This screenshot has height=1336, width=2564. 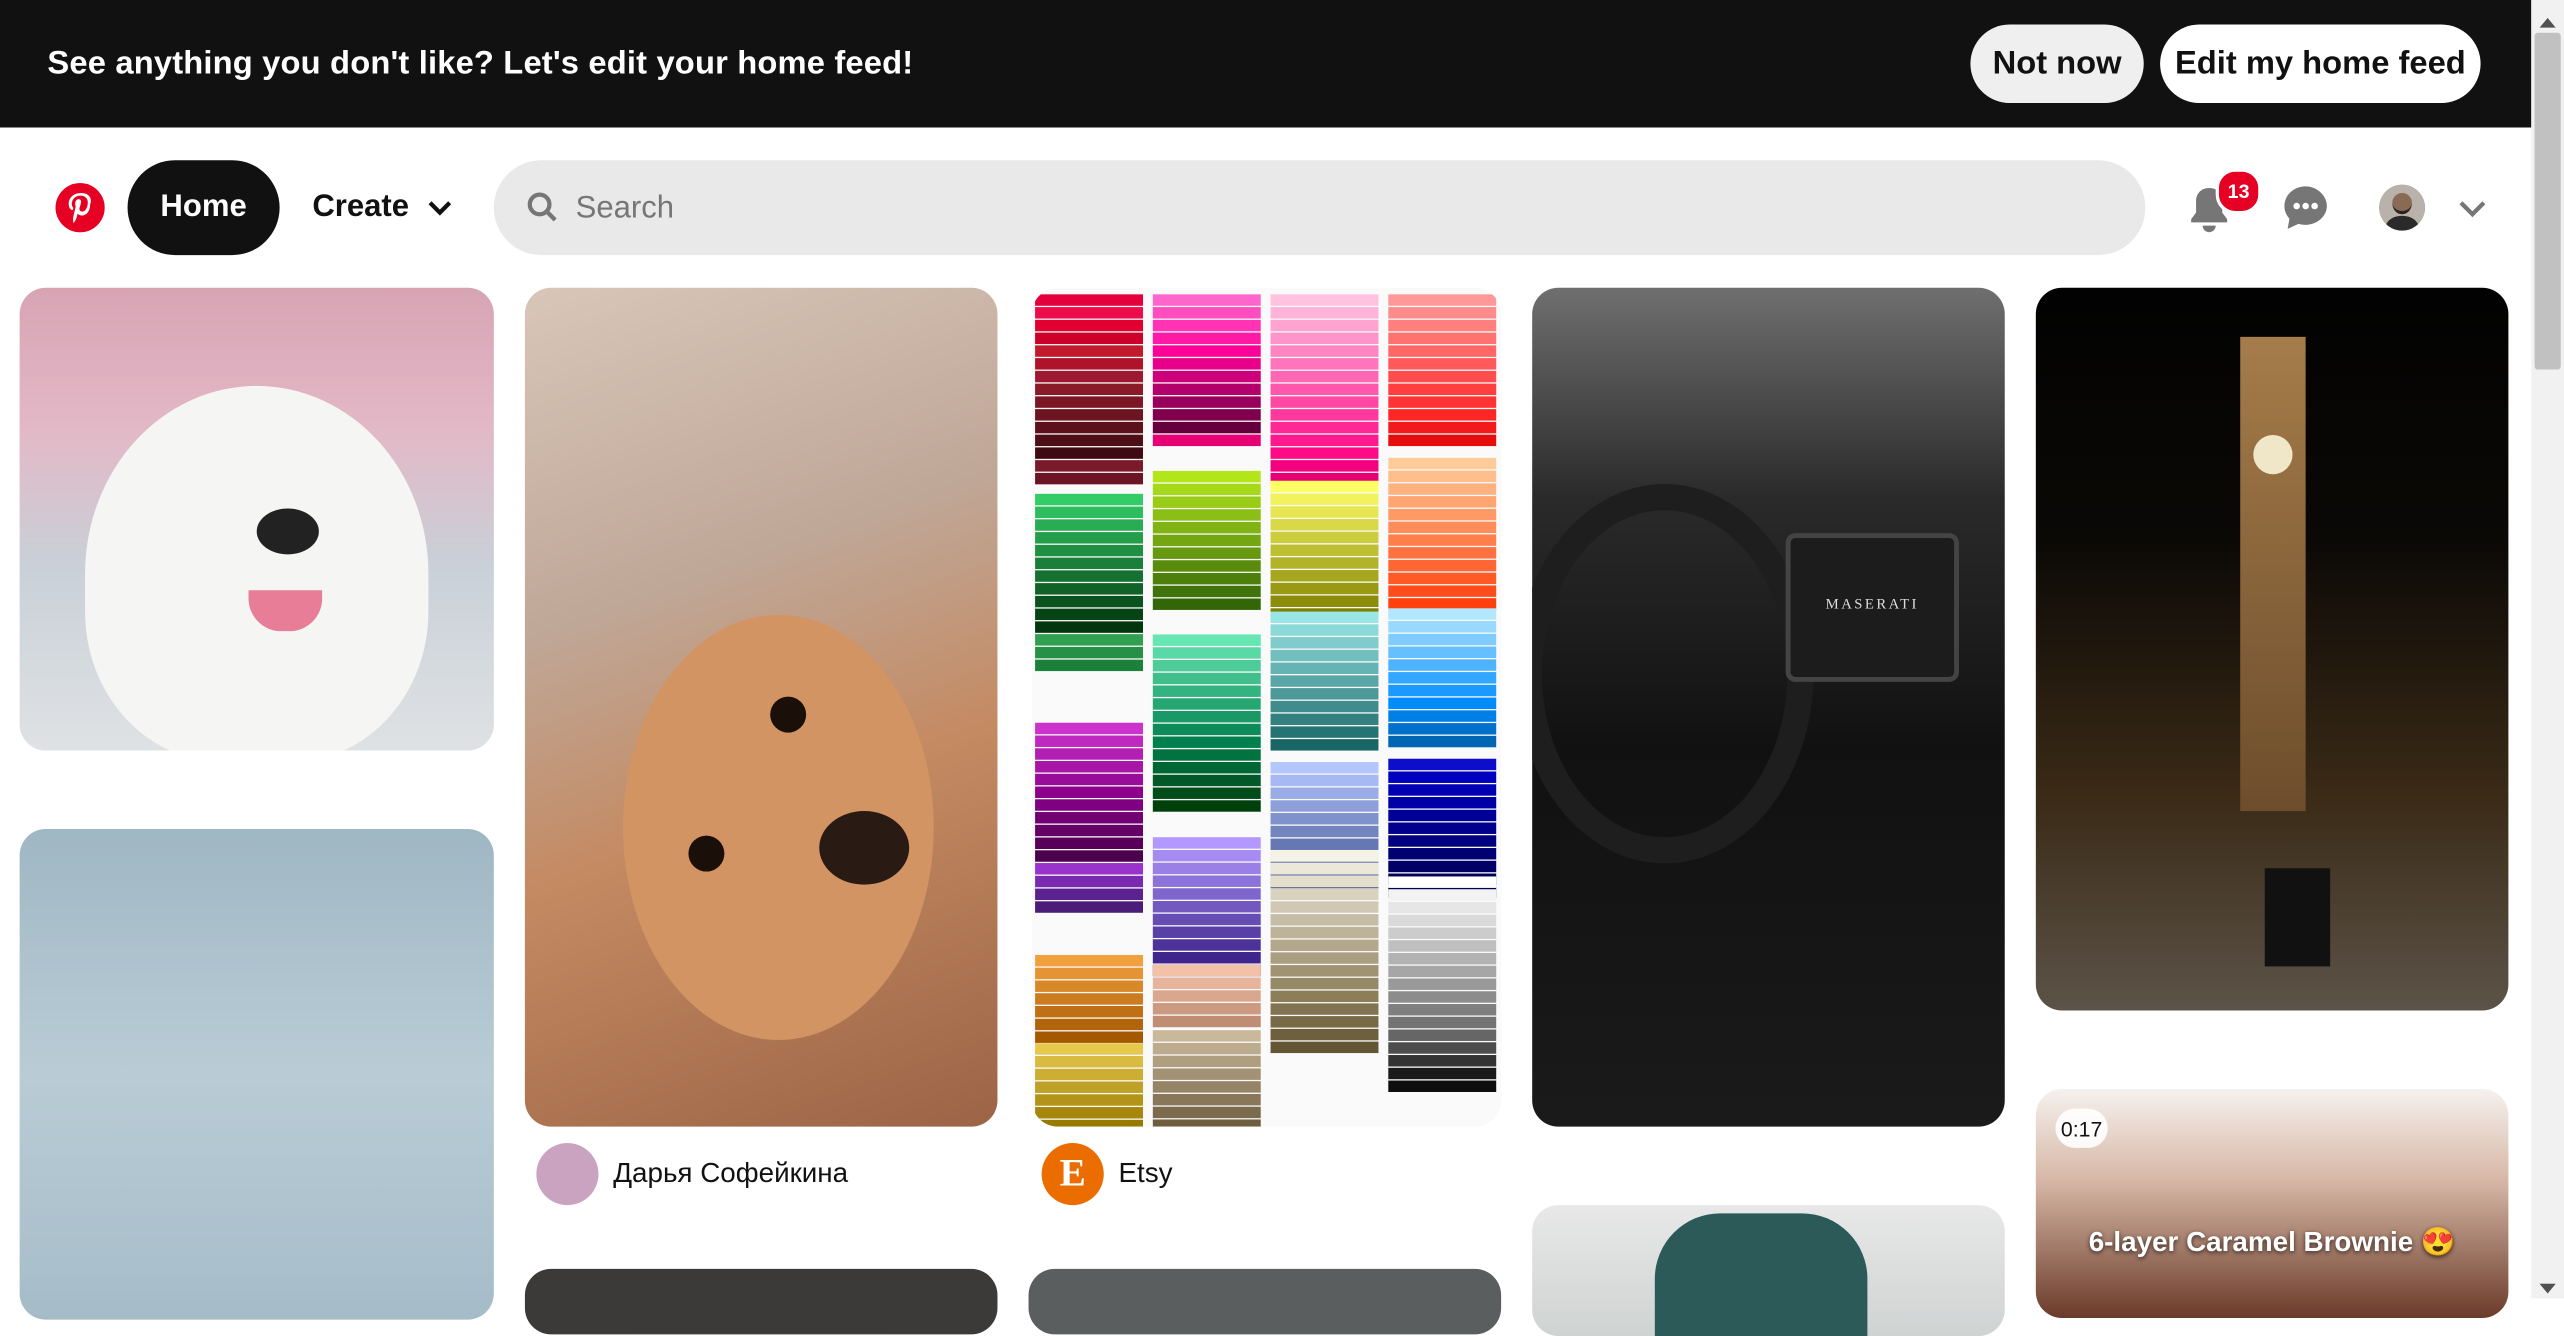 What do you see at coordinates (2057, 64) in the screenshot?
I see `not-now-button: Not now` at bounding box center [2057, 64].